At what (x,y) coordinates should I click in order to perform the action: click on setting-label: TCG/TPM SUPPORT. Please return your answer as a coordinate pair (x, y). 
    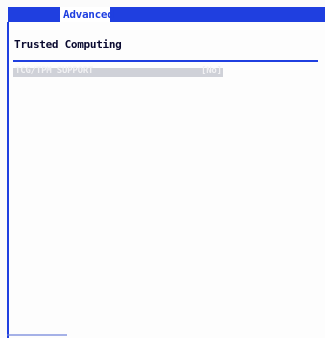
    Looking at the image, I should click on (54, 71).